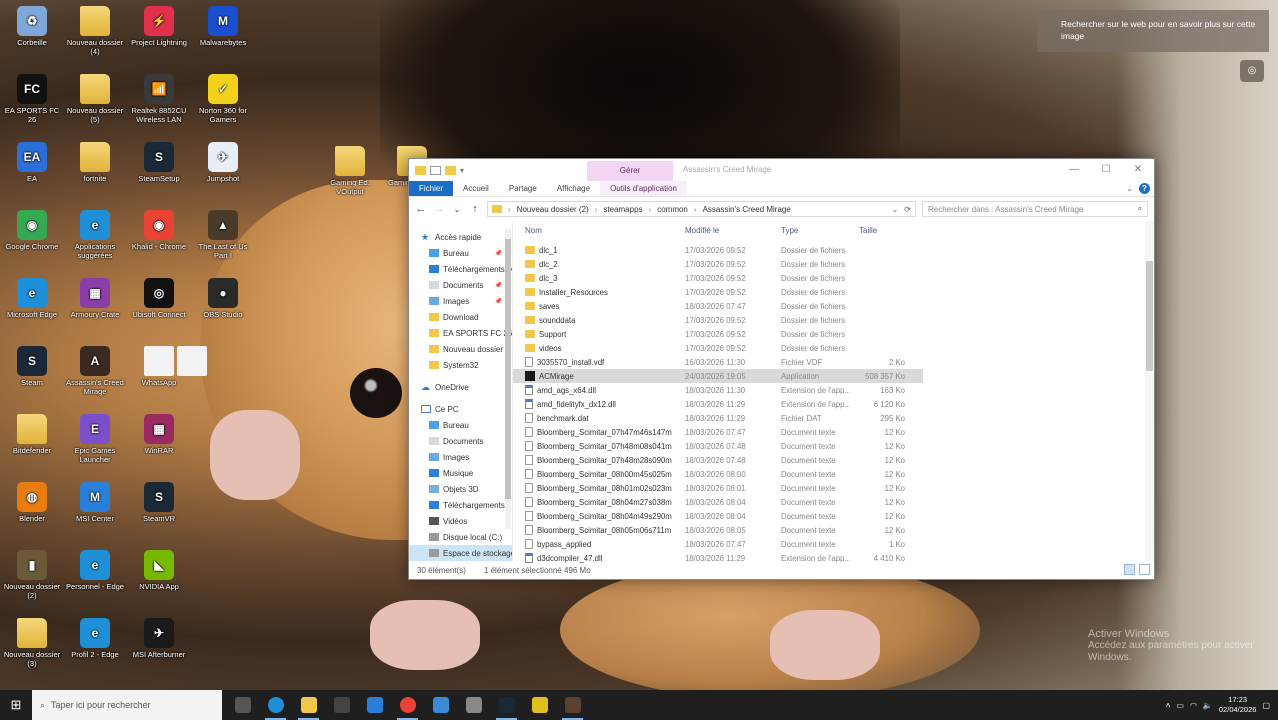 This screenshot has width=1278, height=720. Describe the element at coordinates (907, 209) in the screenshot. I see `refresh-icon: ⟳` at that location.